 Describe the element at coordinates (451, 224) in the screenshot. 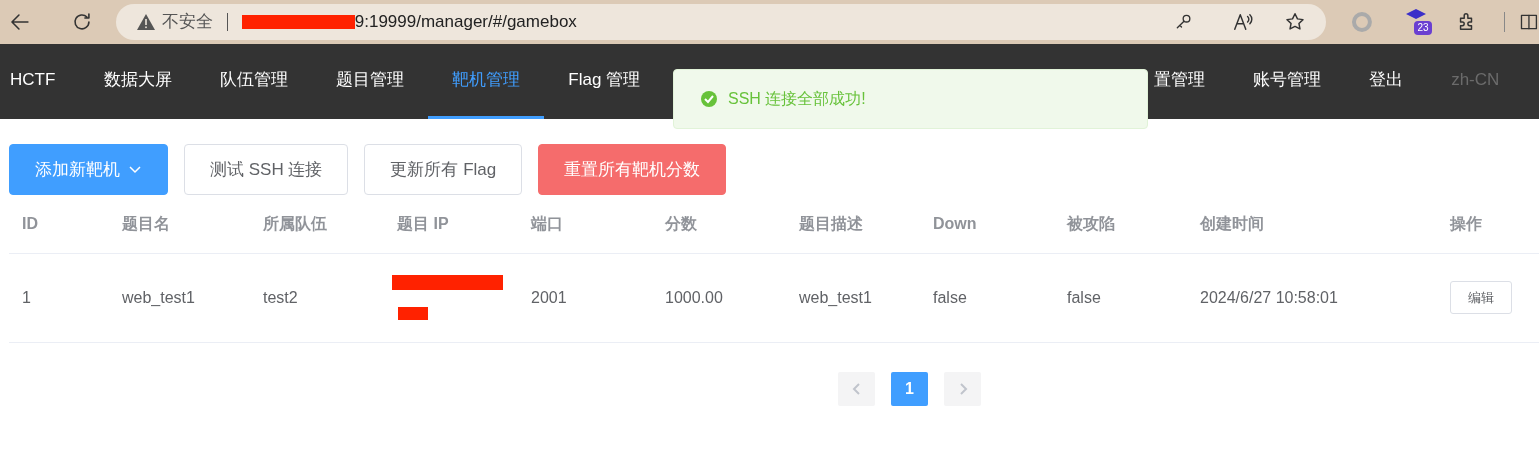

I see `column-header: 题目 IP` at that location.